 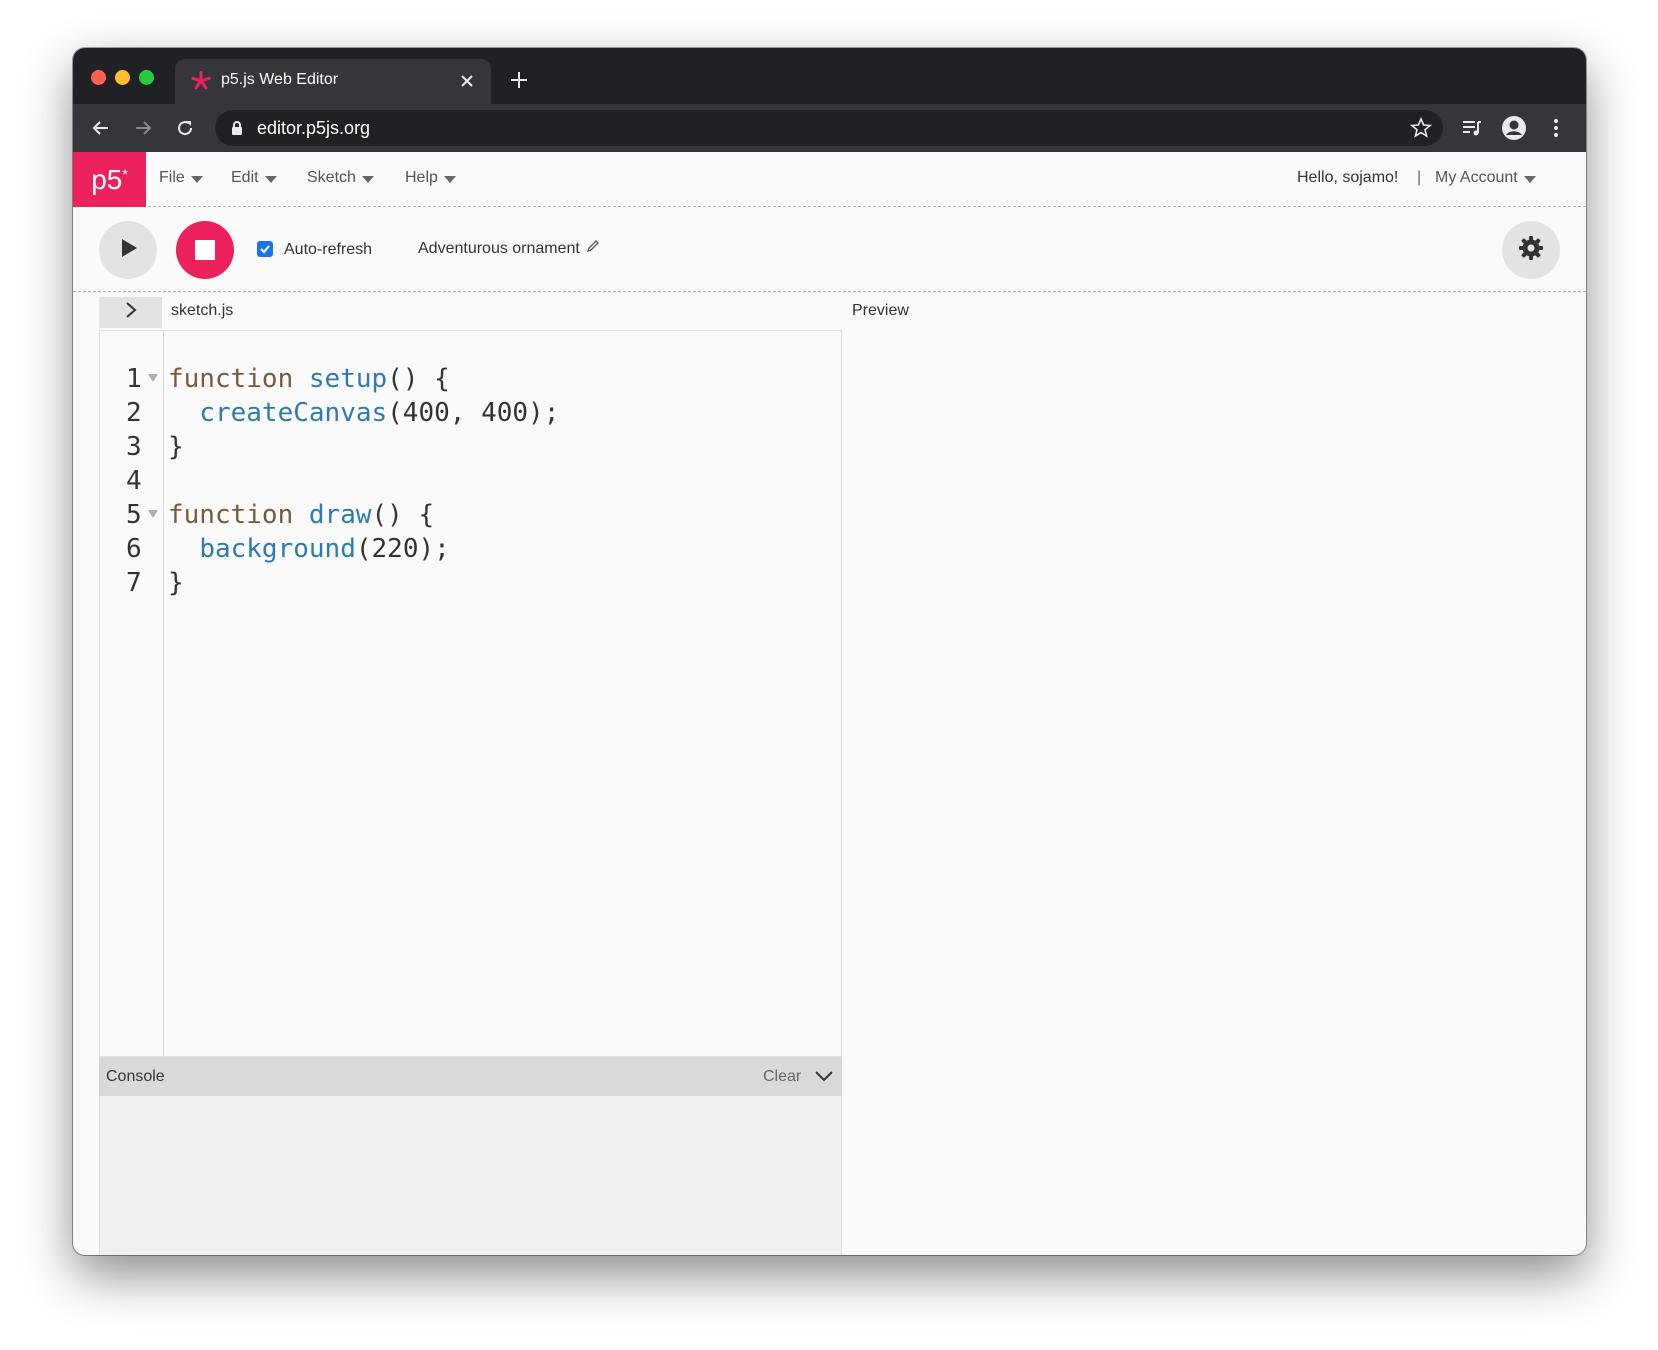 What do you see at coordinates (470, 1175) in the screenshot?
I see `console-output` at bounding box center [470, 1175].